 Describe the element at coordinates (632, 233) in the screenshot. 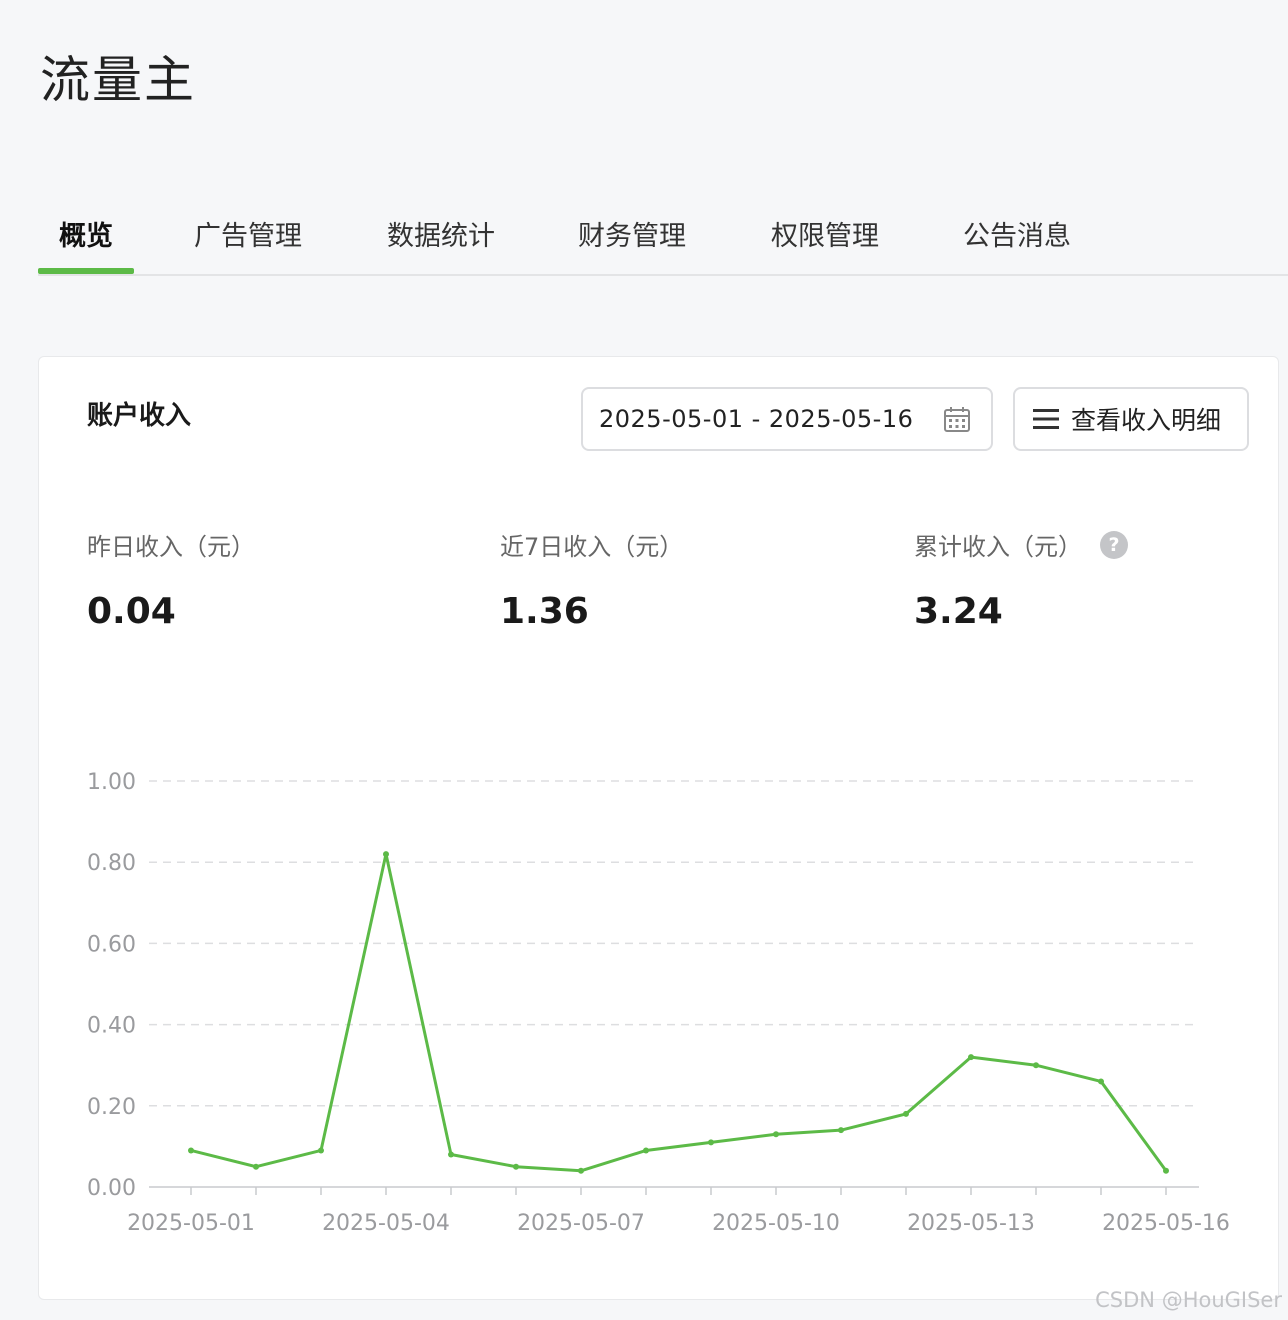

I see `tab-finance: 财务管理` at that location.